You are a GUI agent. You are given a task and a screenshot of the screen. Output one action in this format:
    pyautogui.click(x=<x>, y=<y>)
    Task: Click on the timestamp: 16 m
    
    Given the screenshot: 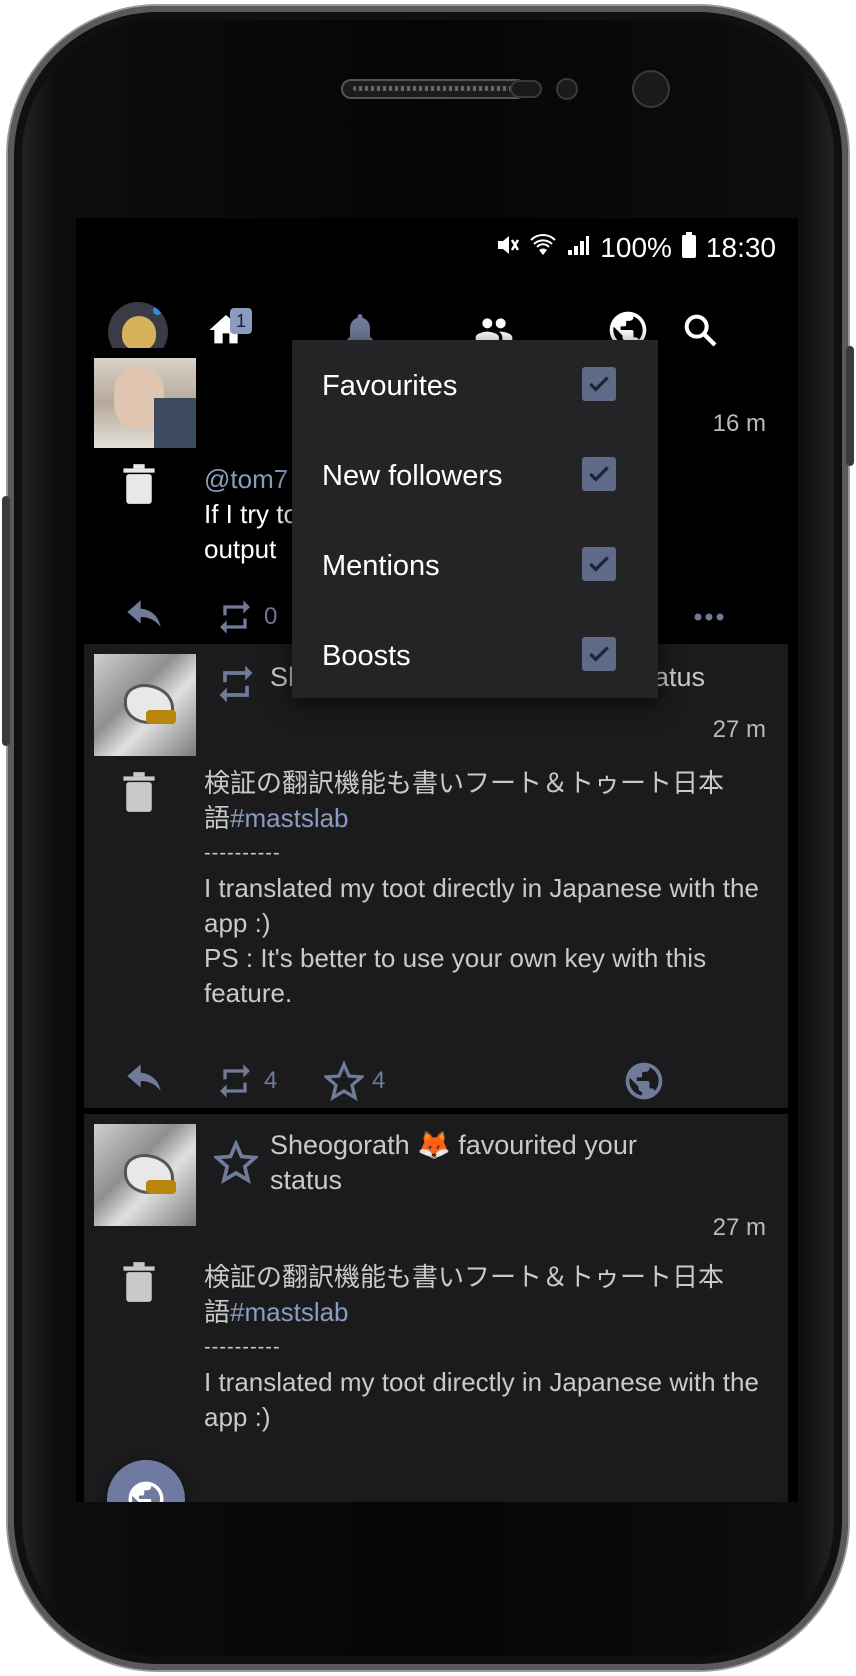 What is the action you would take?
    pyautogui.click(x=739, y=423)
    